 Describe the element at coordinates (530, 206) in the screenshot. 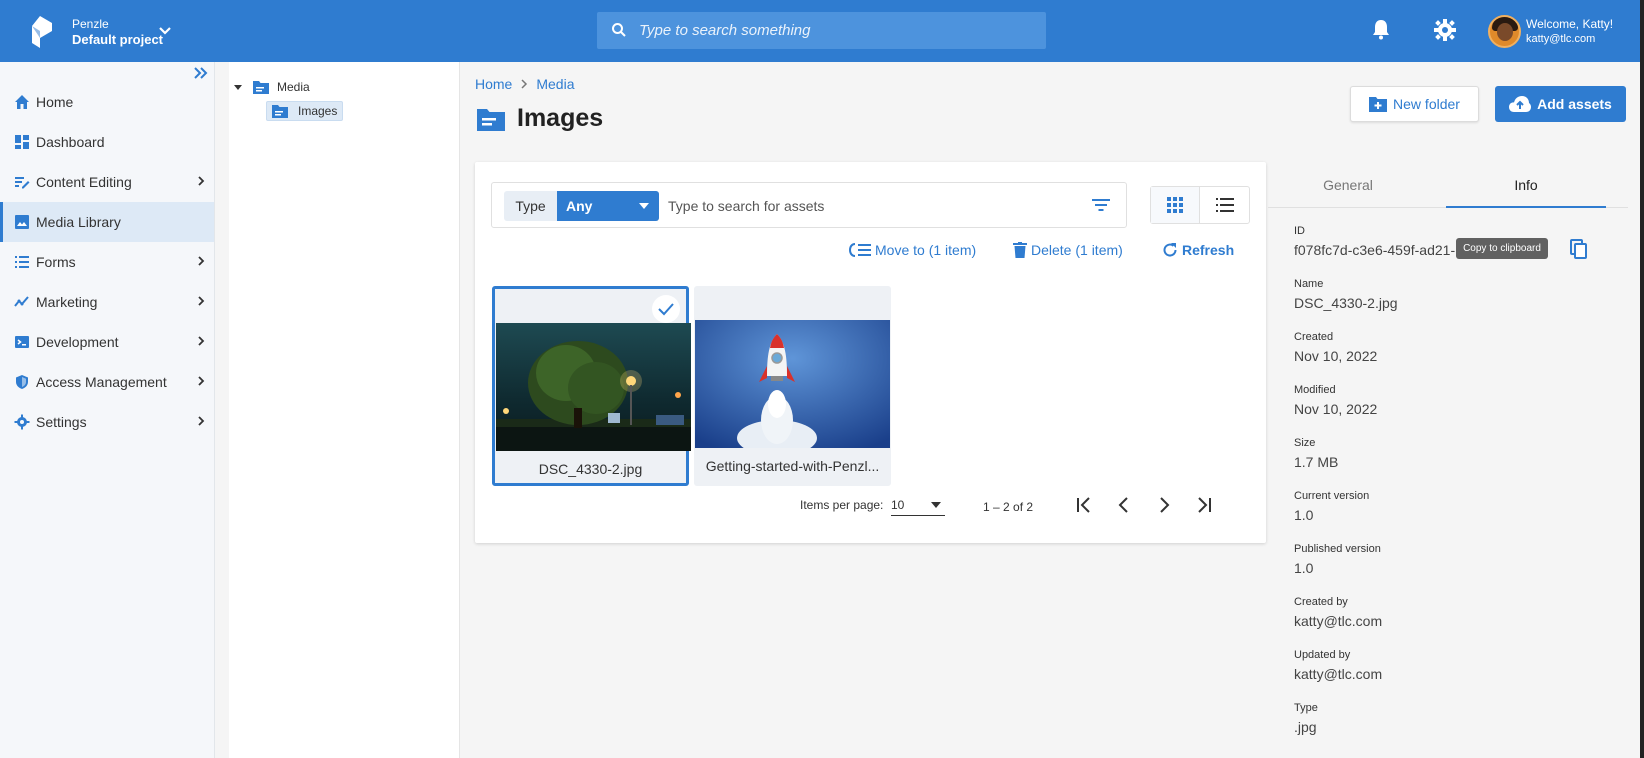

I see `type-filter-label: Type` at that location.